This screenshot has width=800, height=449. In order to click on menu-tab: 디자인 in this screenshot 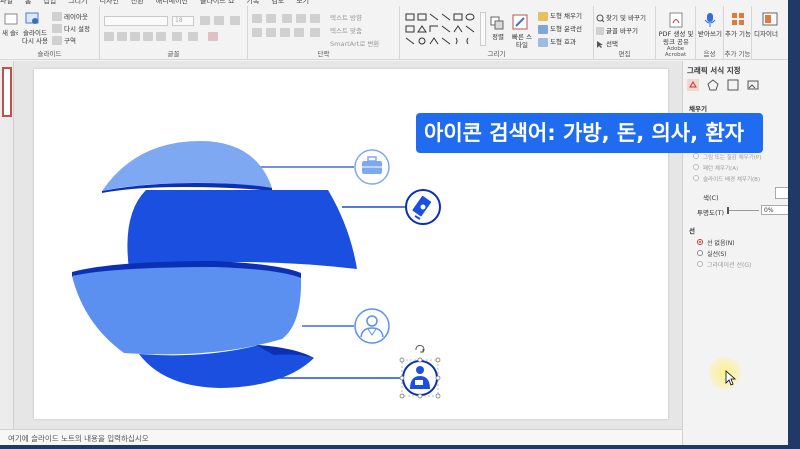, I will do `click(109, 2)`.